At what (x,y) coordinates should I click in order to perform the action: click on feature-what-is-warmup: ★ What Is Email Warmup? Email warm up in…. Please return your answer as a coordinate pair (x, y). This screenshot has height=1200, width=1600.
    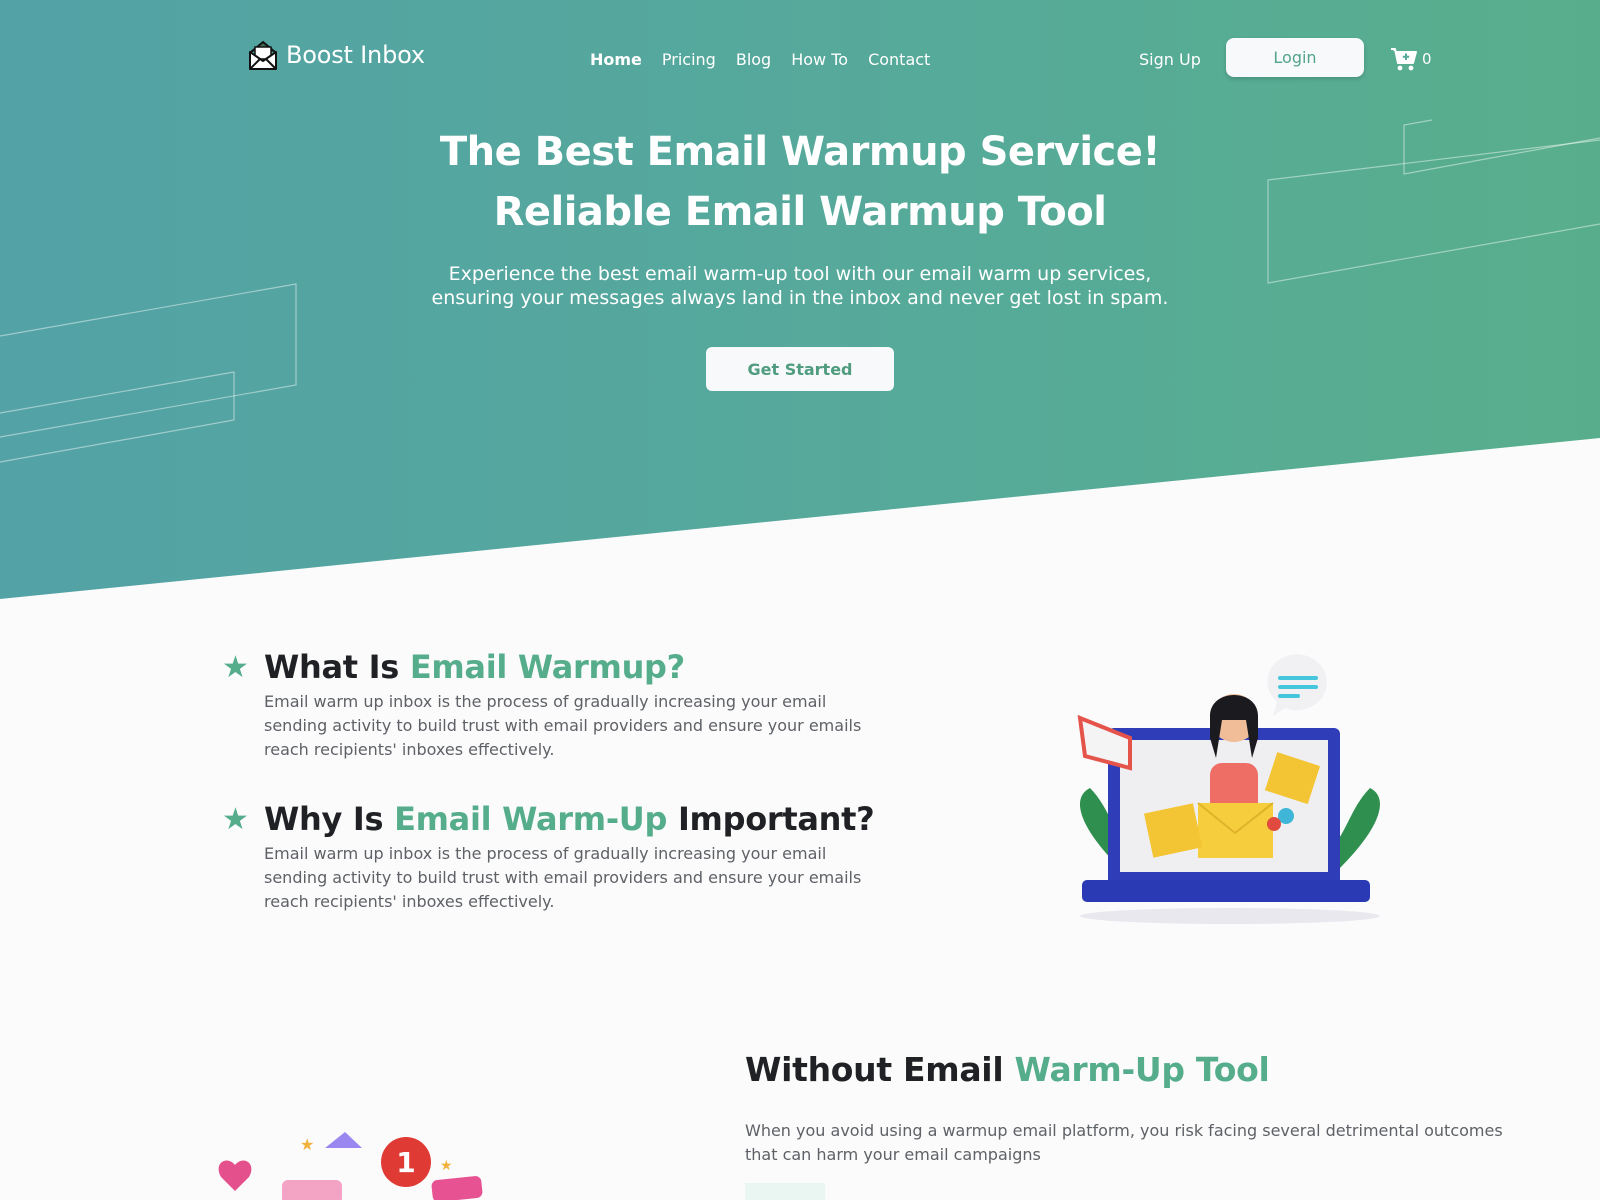
    Looking at the image, I should click on (552, 705).